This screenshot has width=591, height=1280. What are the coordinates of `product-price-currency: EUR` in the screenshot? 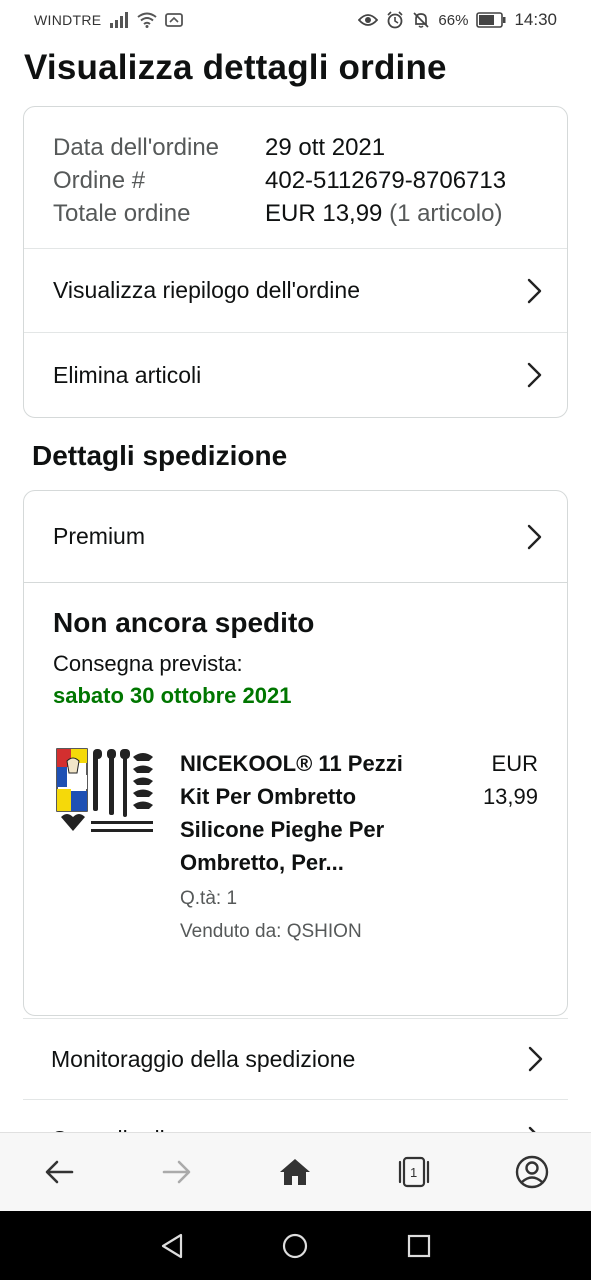 It's located at (514, 763).